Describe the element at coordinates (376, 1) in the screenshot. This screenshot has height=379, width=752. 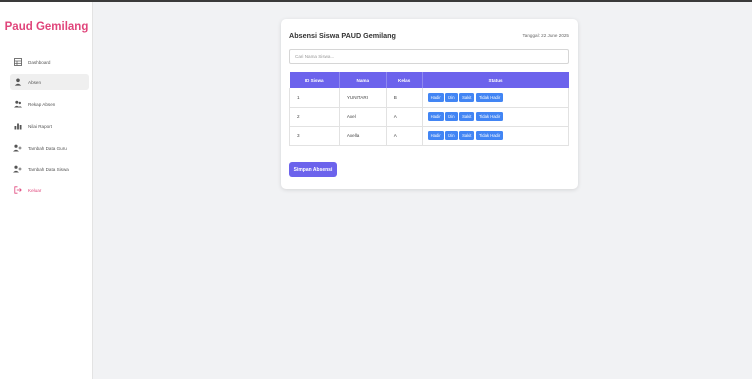
I see `top-border` at that location.